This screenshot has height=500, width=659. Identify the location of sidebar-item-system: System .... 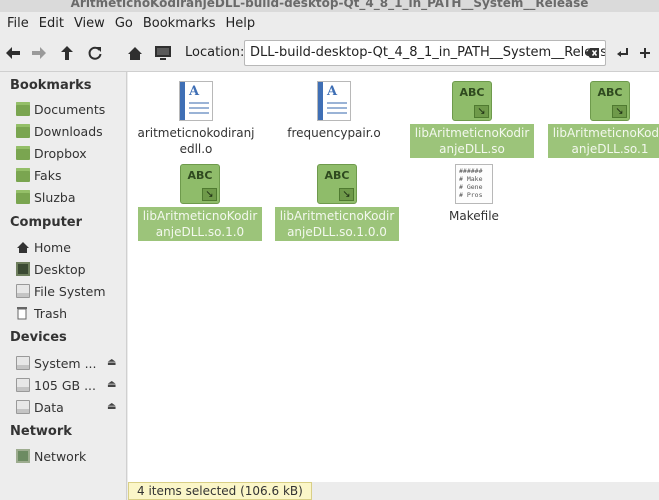
(56, 363).